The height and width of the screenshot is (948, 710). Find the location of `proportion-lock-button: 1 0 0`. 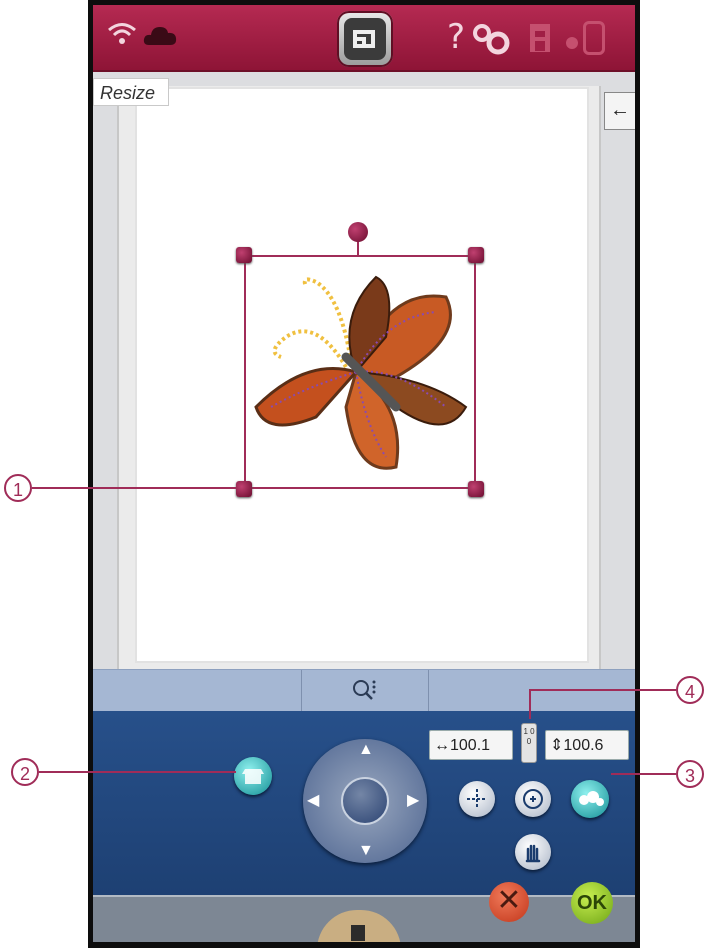

proportion-lock-button: 1 0 0 is located at coordinates (529, 743).